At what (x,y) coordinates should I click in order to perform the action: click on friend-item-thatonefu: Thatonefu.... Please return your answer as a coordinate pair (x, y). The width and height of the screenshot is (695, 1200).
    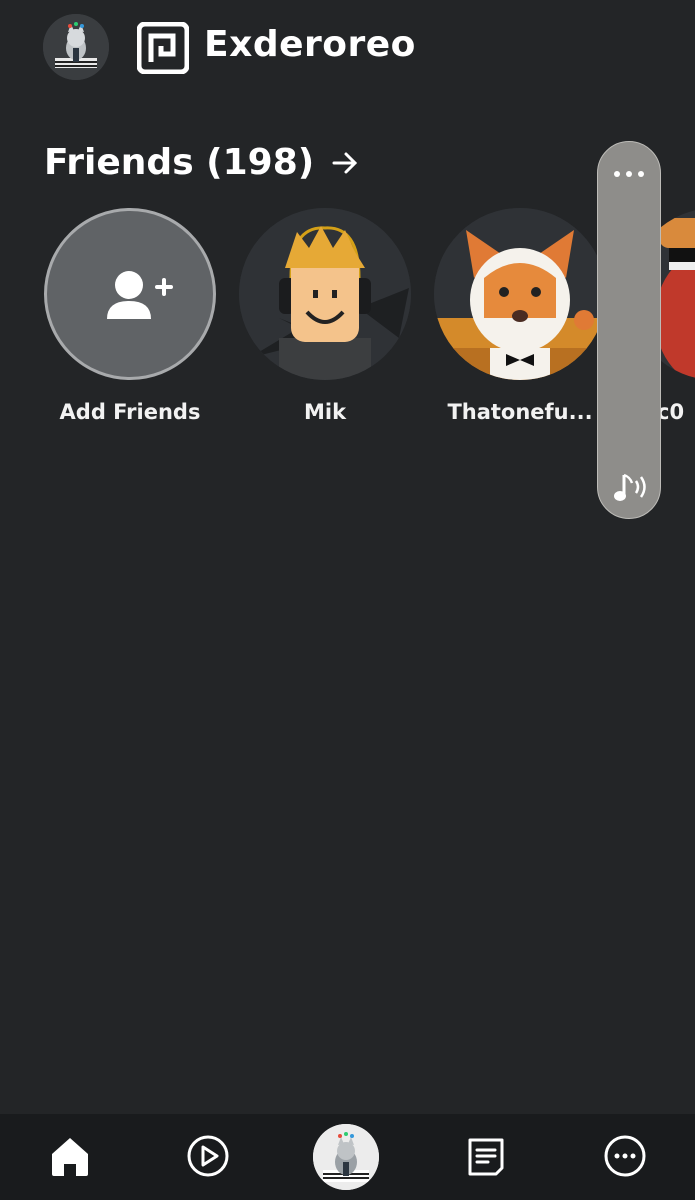
    Looking at the image, I should click on (520, 316).